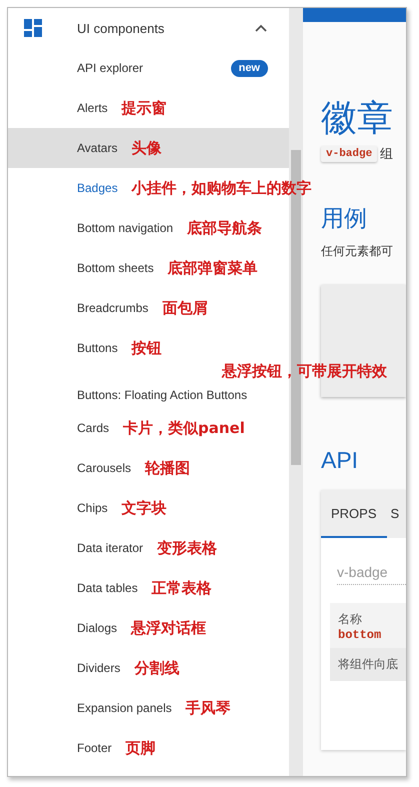 Image resolution: width=419 pixels, height=787 pixels. Describe the element at coordinates (98, 668) in the screenshot. I see `nav-item: Dividers` at that location.